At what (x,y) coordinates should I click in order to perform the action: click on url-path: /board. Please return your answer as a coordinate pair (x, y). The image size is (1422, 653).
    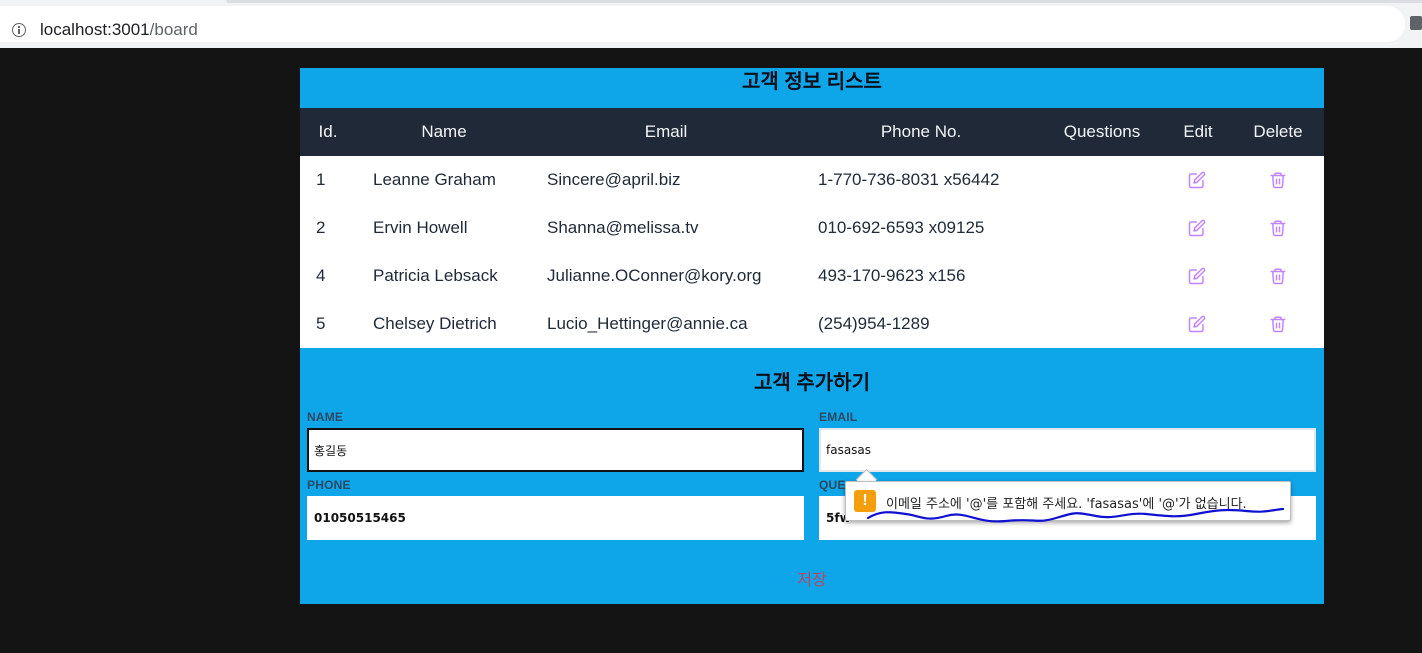
    Looking at the image, I should click on (173, 29).